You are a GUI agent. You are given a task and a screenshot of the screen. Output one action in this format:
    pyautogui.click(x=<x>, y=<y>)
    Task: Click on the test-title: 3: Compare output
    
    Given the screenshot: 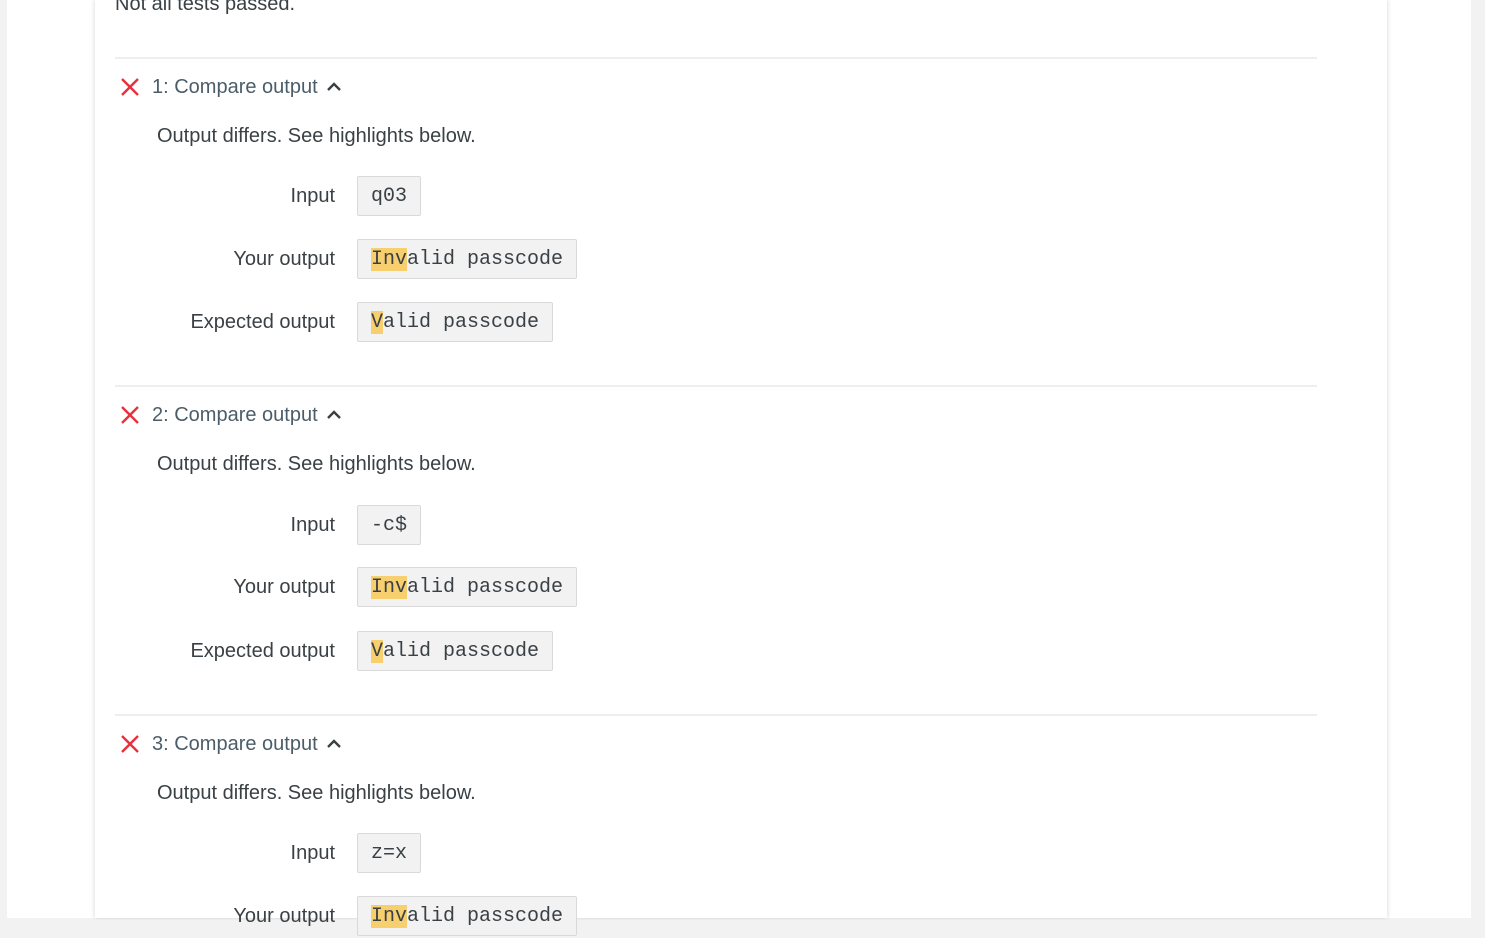 What is the action you would take?
    pyautogui.click(x=235, y=743)
    